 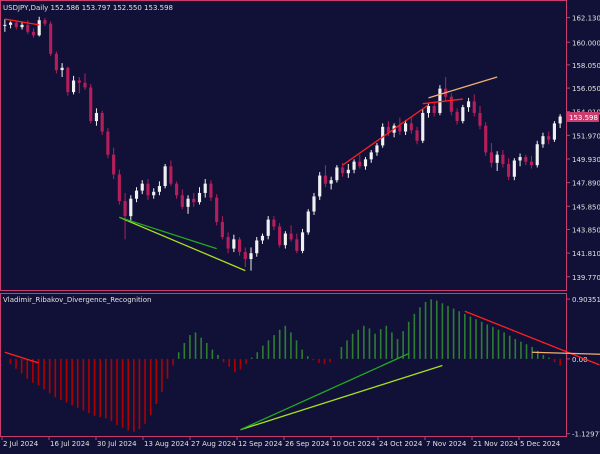 I want to click on time-tick-label: 2 Jul 2024, so click(x=21, y=444).